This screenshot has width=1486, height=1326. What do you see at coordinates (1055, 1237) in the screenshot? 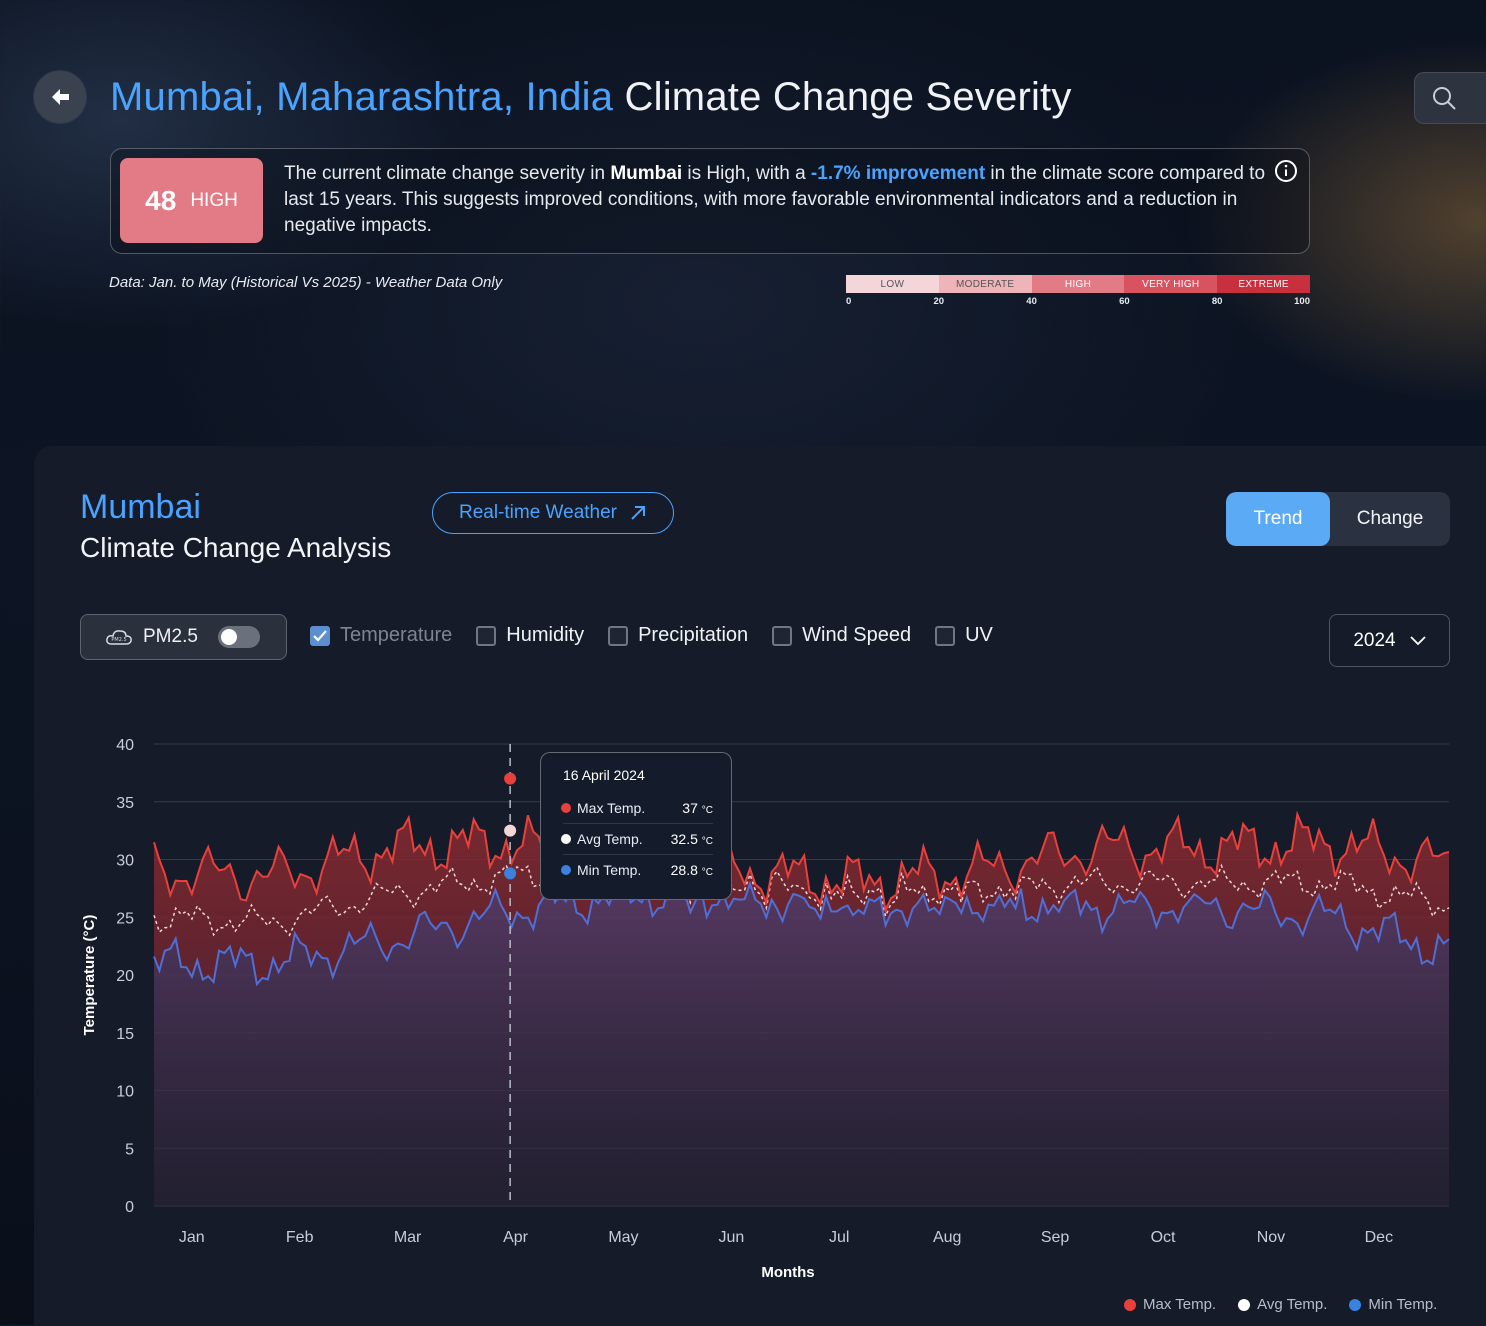
I see `x-tick-label: Sep` at bounding box center [1055, 1237].